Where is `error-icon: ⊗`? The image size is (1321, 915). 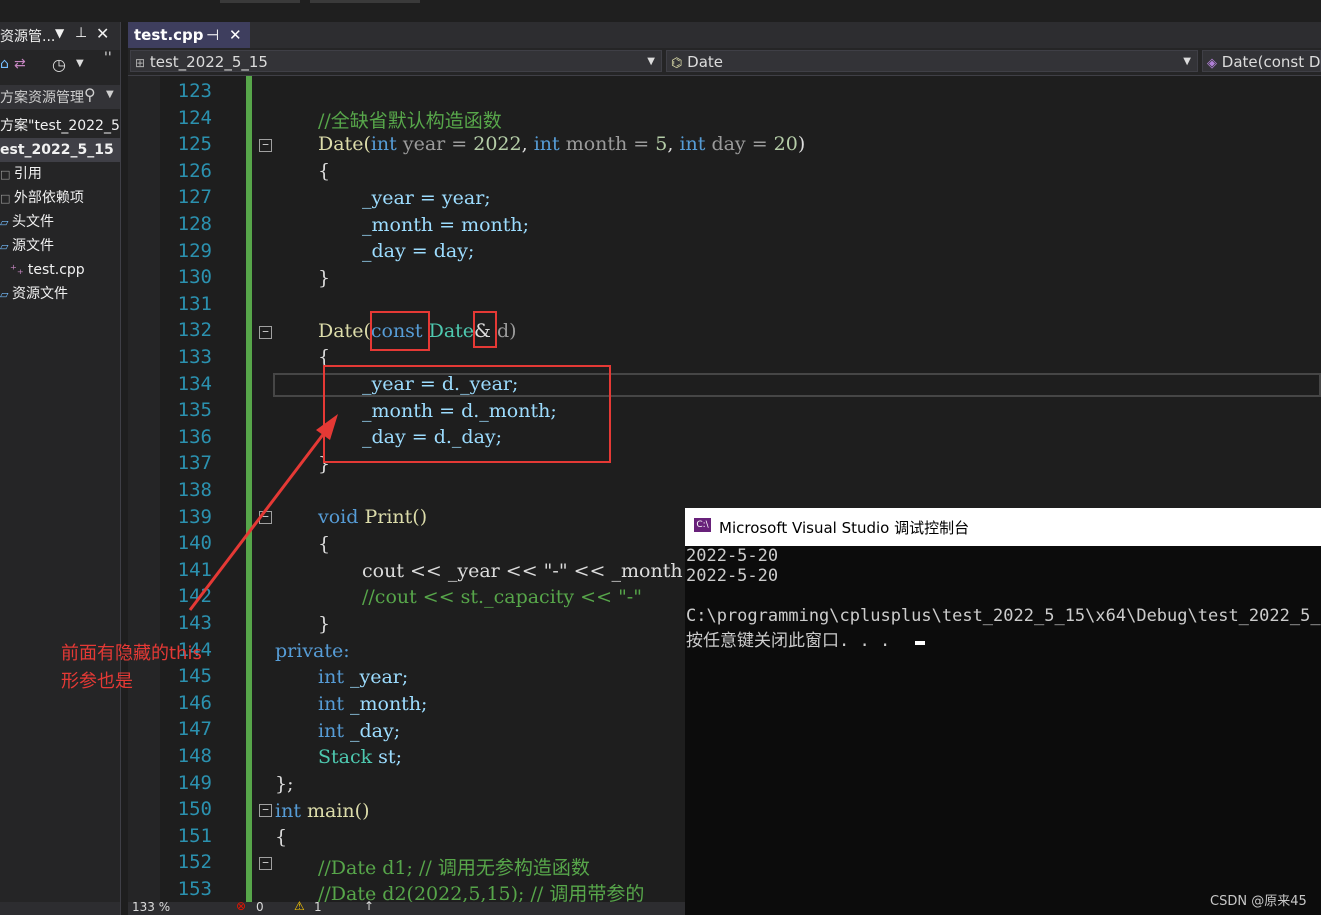
error-icon: ⊗ is located at coordinates (241, 906).